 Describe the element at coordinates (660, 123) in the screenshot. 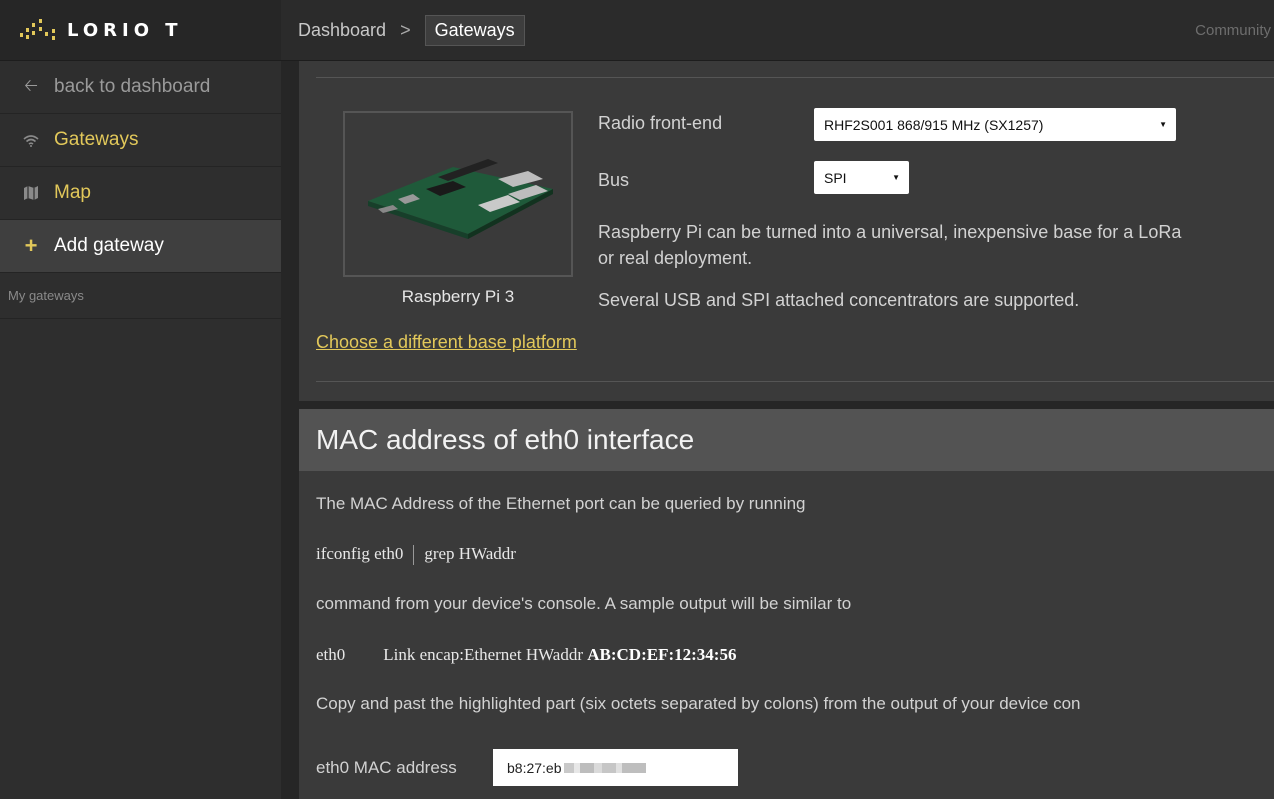

I see `radio-frontend-label: Radio front-end` at that location.